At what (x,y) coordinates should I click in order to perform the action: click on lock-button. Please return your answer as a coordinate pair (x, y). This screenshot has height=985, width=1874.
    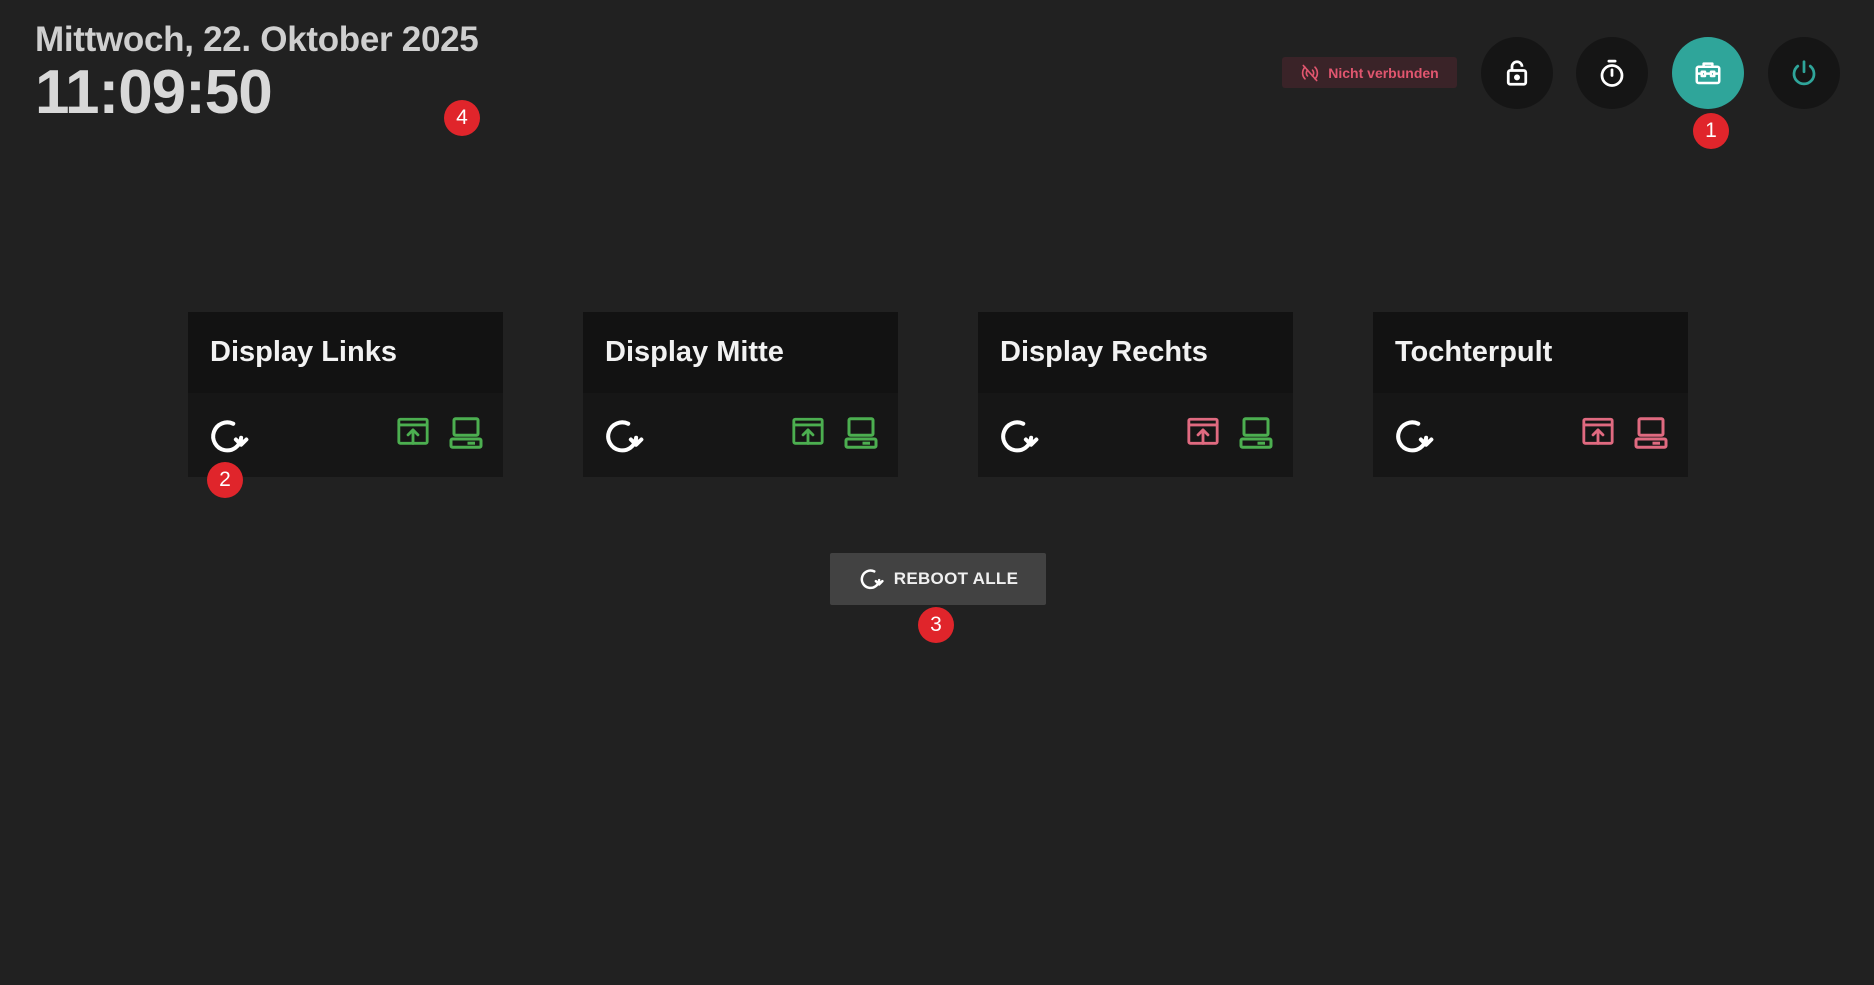
    Looking at the image, I should click on (1517, 73).